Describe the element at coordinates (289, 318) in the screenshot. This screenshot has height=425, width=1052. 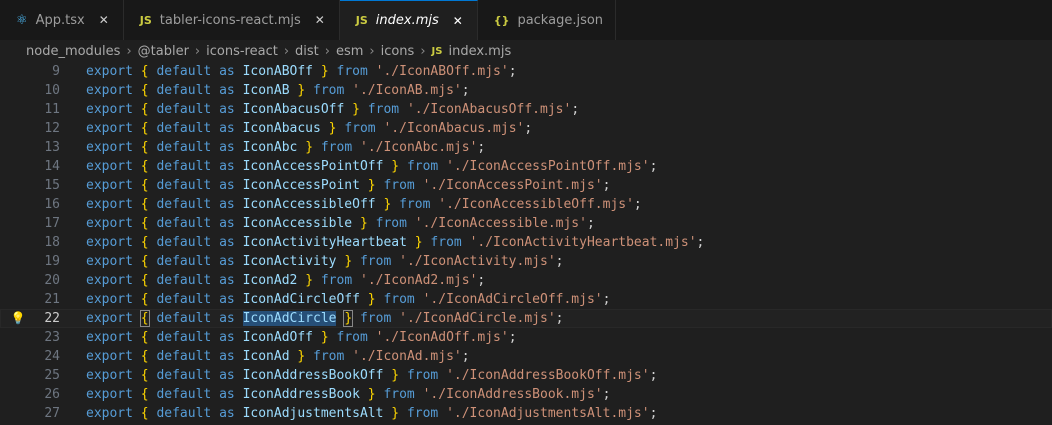
I see `export-name: IconAdCircle` at that location.